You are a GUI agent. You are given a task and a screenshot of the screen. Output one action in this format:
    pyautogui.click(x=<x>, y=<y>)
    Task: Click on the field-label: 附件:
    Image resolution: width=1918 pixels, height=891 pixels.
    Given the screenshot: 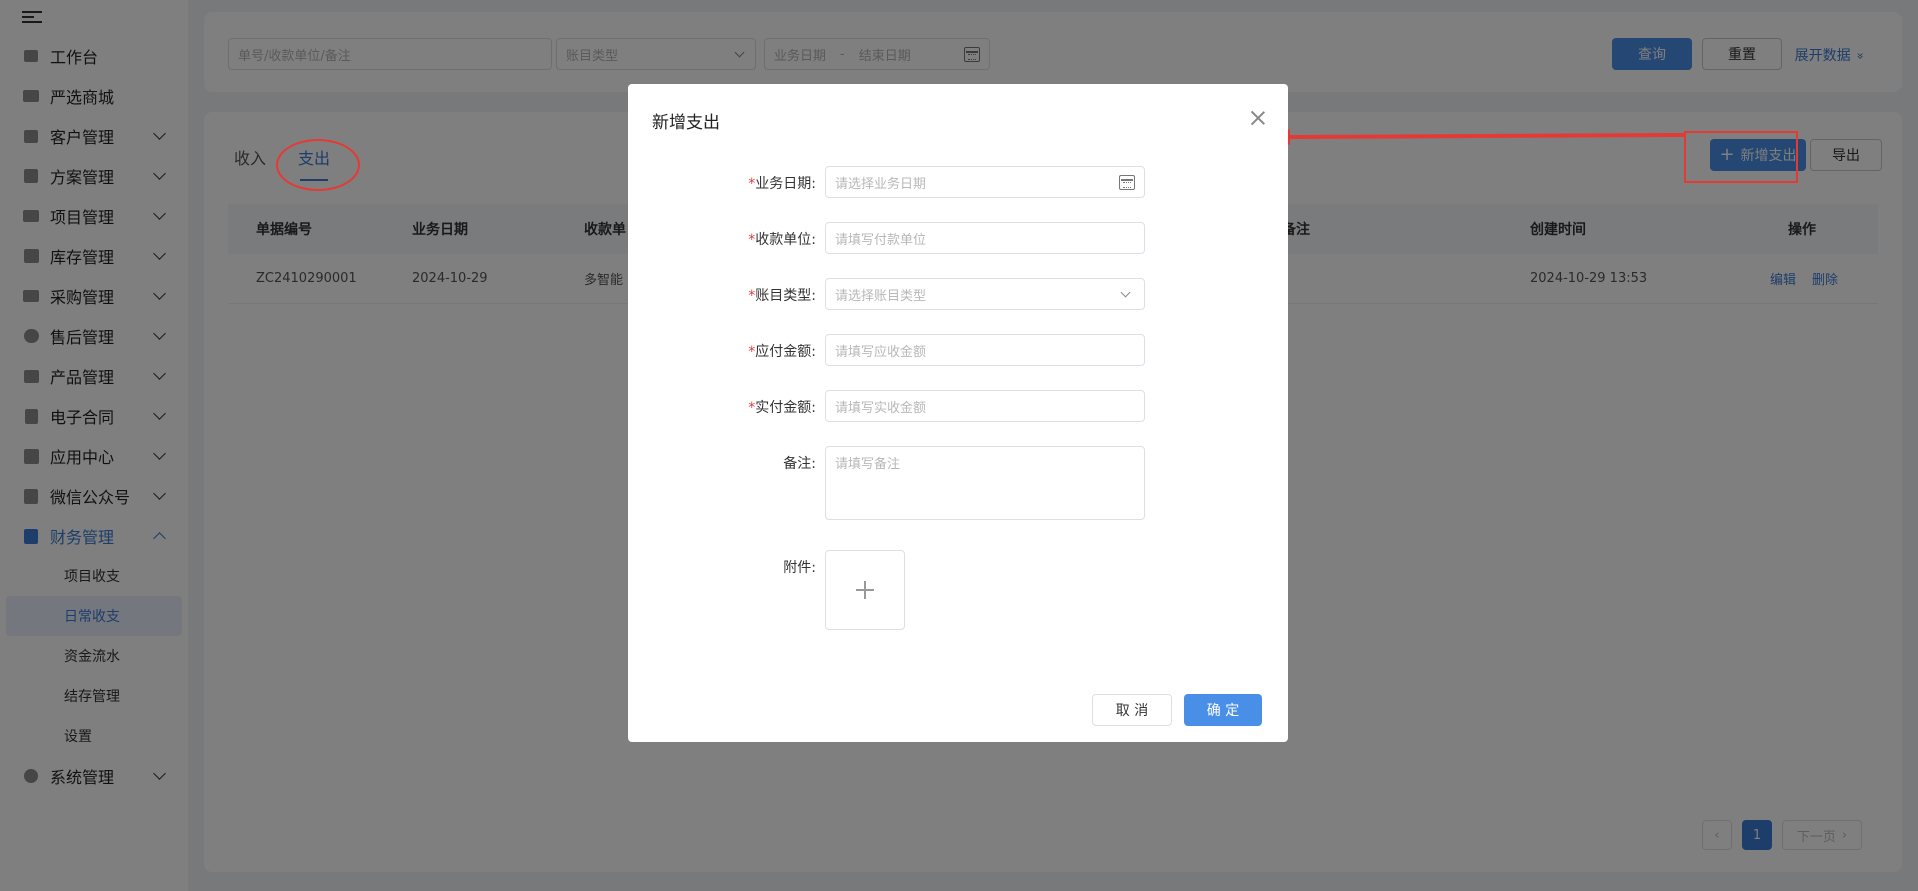 What is the action you would take?
    pyautogui.click(x=799, y=568)
    